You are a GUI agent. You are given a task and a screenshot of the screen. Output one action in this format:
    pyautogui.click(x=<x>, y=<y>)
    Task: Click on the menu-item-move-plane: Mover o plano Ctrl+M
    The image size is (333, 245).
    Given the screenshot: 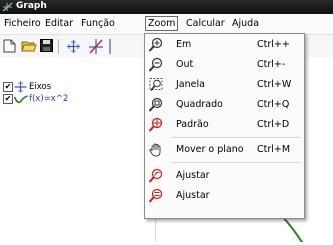 What is the action you would take?
    pyautogui.click(x=224, y=150)
    